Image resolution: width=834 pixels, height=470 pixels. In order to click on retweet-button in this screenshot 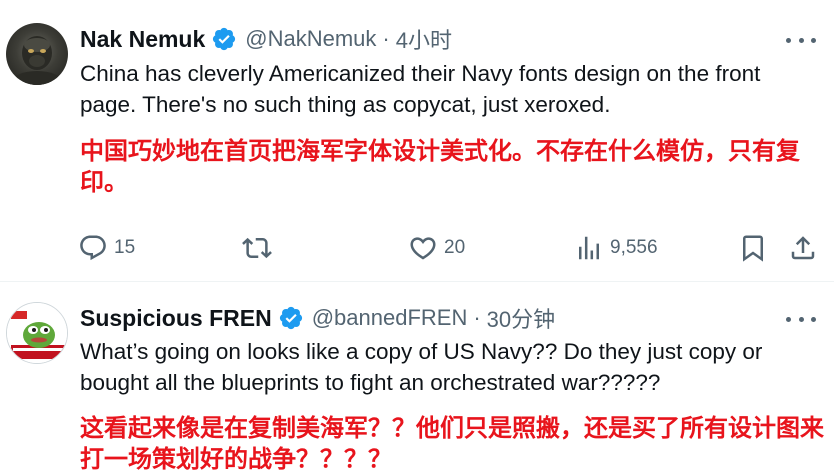, I will do `click(257, 248)`.